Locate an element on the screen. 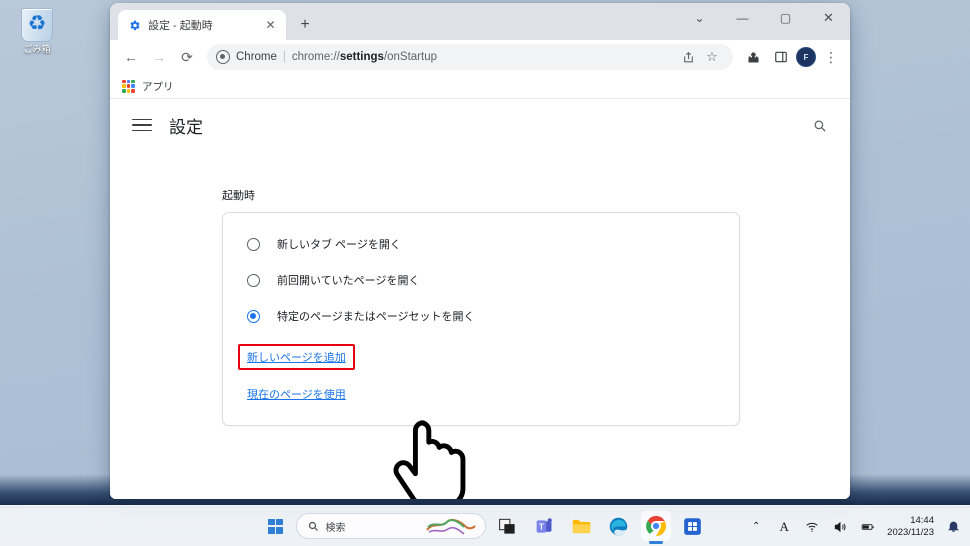 Image resolution: width=970 pixels, height=546 pixels. microsoft-edge-icon is located at coordinates (618, 526).